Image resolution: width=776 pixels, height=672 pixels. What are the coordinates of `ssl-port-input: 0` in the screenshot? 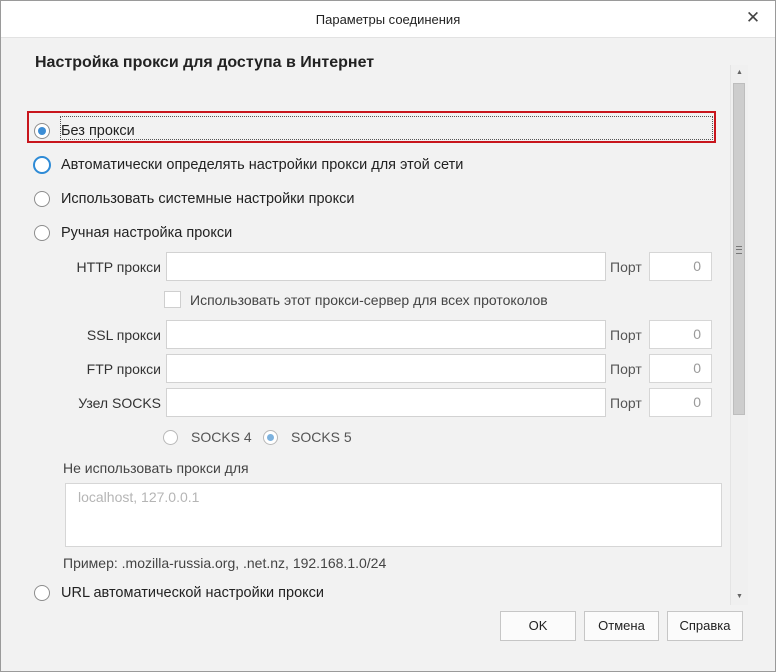 It's located at (680, 334).